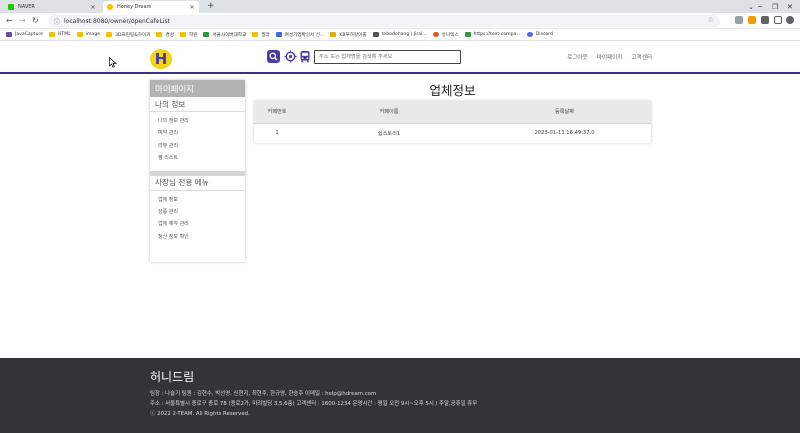 This screenshot has width=800, height=433. I want to click on bookmark-item: HTML, so click(59, 34).